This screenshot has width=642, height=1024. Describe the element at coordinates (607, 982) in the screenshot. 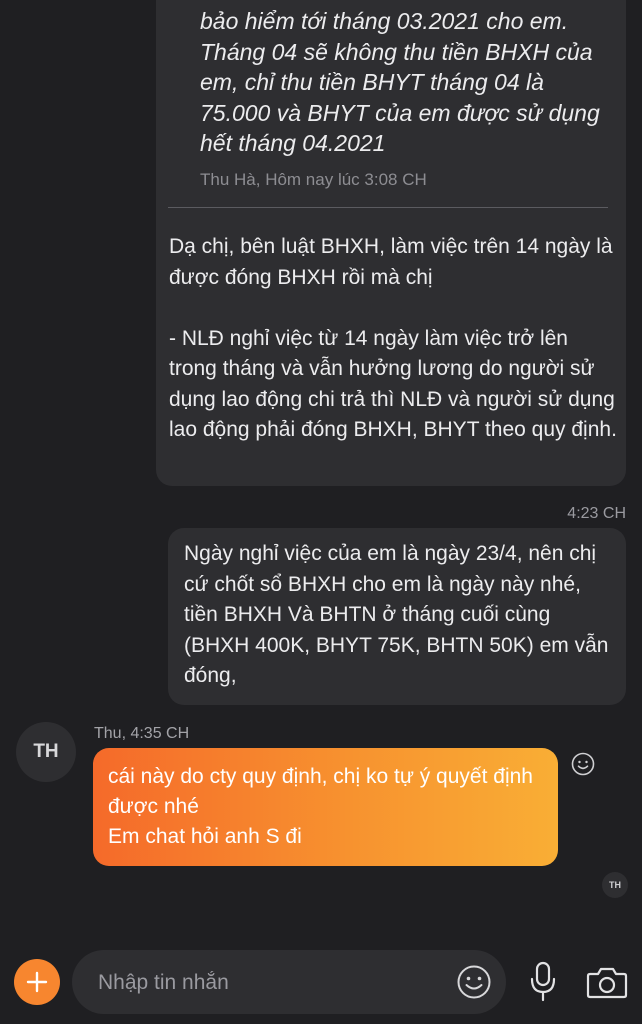

I see `camera-icon` at that location.